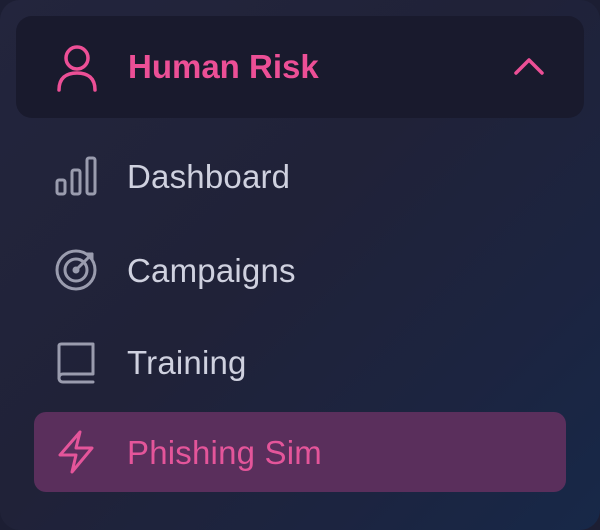 The width and height of the screenshot is (600, 530). I want to click on nav-item-phishing-sim: Phishing Sim, so click(300, 452).